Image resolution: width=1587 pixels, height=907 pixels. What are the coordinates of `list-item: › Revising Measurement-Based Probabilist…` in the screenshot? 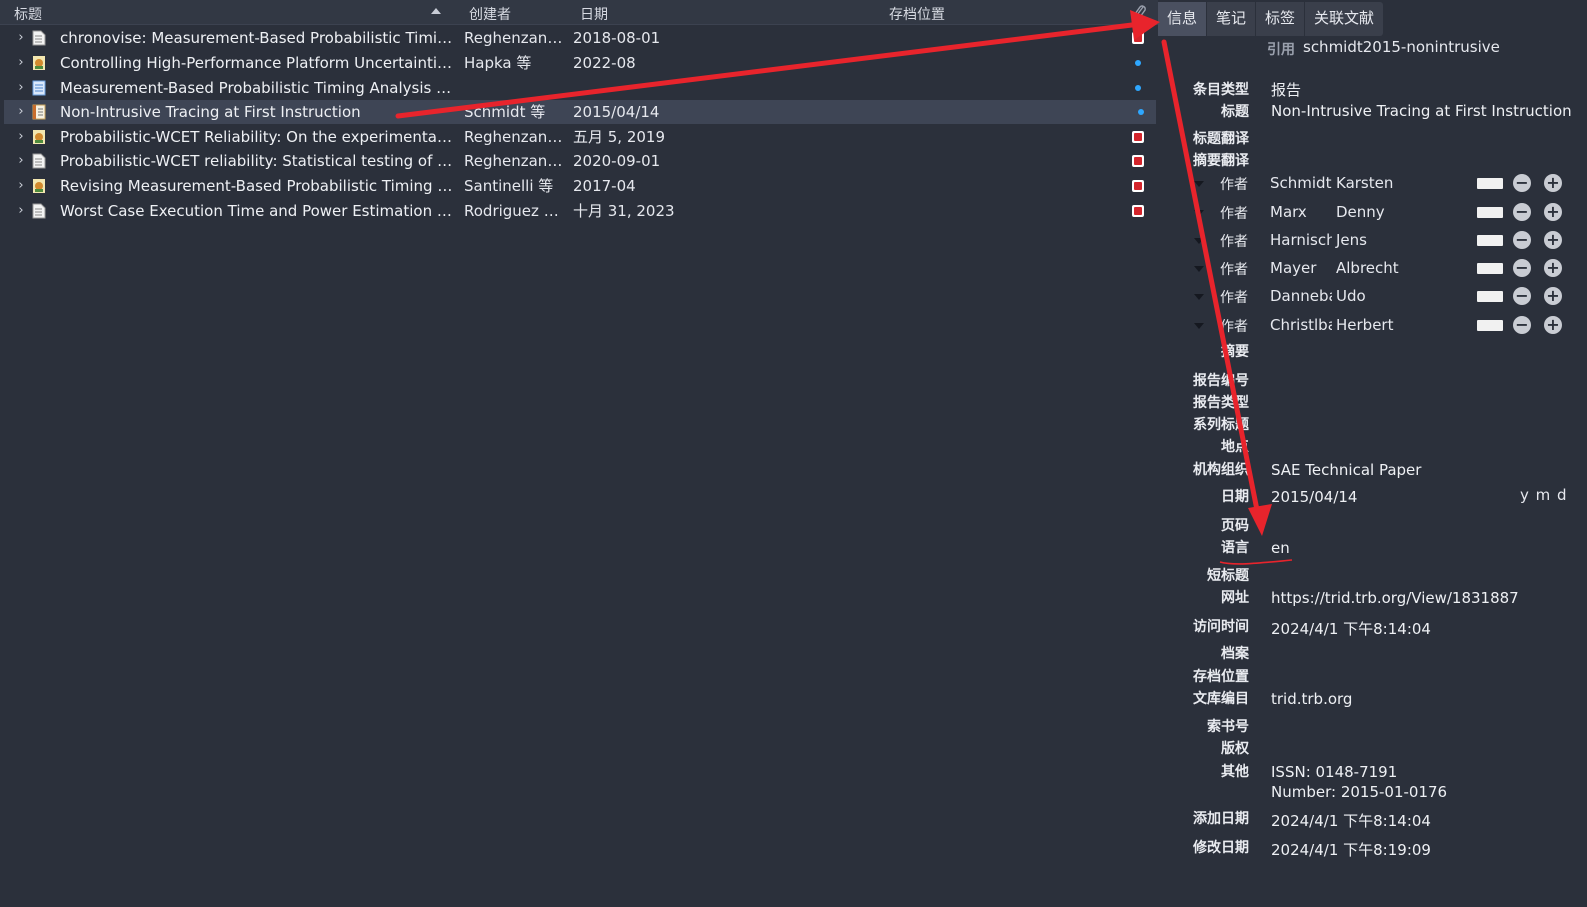 It's located at (580, 186).